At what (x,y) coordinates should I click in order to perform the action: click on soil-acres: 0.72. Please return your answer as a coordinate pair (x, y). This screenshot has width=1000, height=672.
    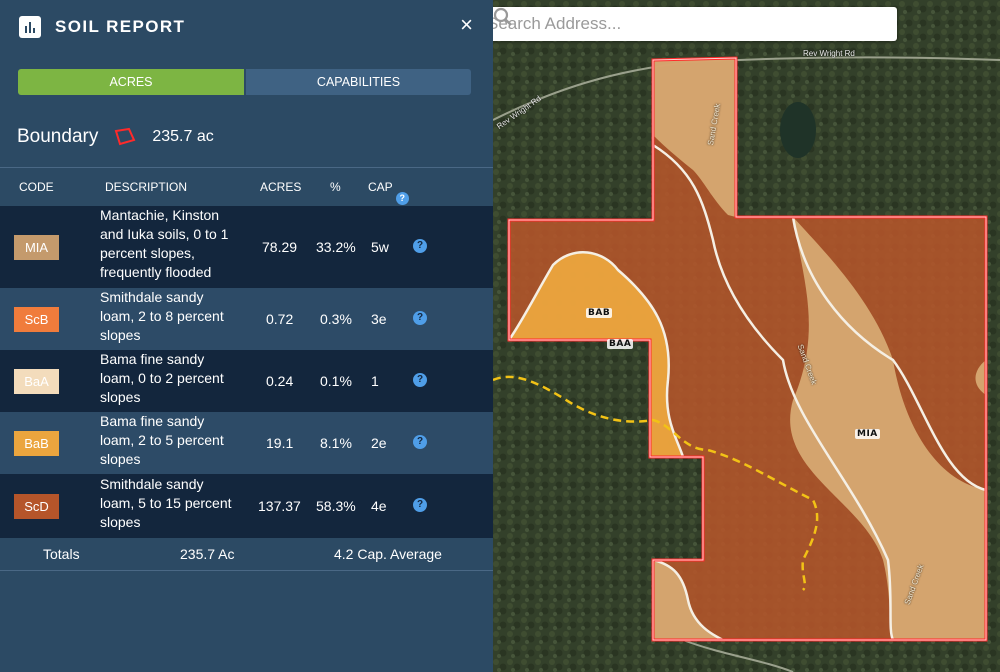
    Looking at the image, I should click on (280, 319).